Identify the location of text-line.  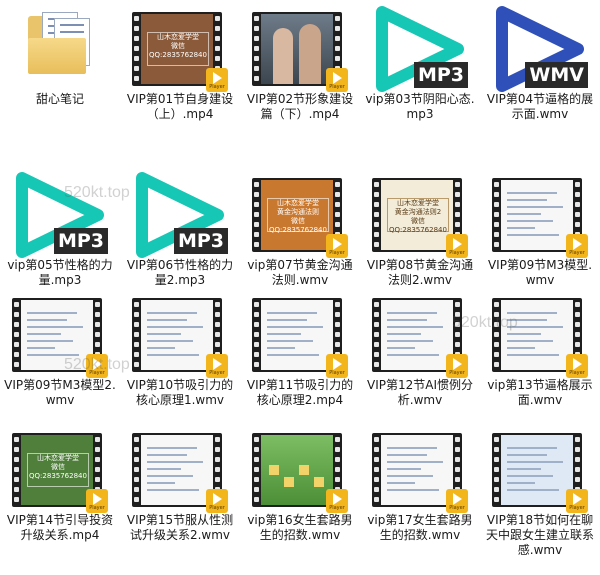
(72, 25).